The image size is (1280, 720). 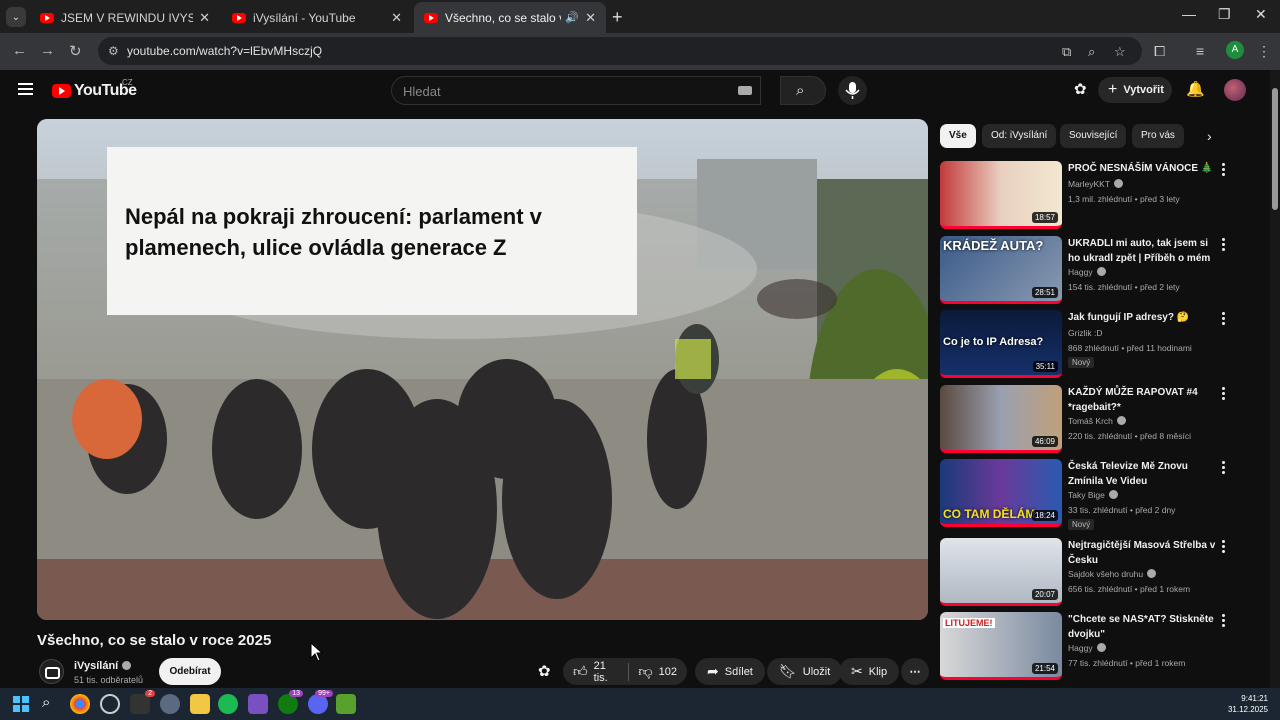 What do you see at coordinates (1195, 89) in the screenshot?
I see `notifications-bell-icon: 🔔` at bounding box center [1195, 89].